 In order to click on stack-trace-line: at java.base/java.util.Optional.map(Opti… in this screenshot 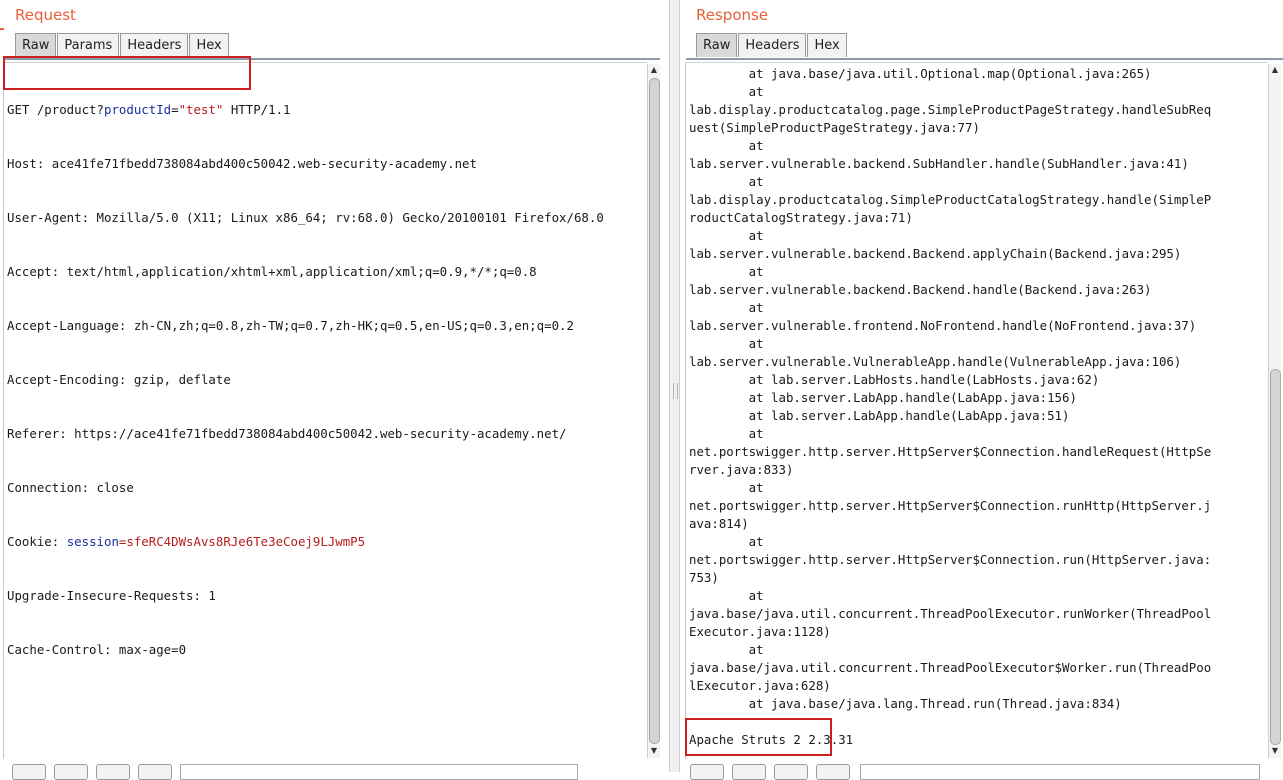, I will do `click(920, 73)`.